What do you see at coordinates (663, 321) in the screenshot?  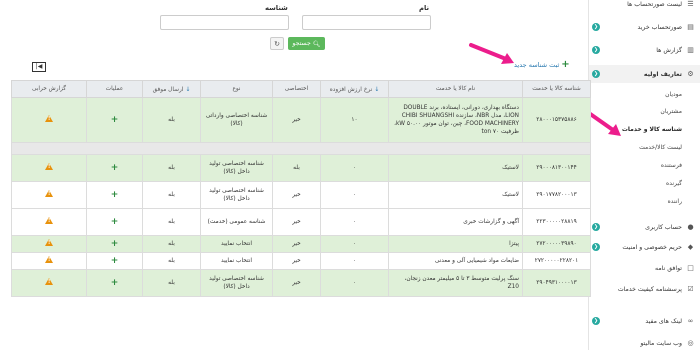 I see `sidebar-item-label: لینک های مفید` at bounding box center [663, 321].